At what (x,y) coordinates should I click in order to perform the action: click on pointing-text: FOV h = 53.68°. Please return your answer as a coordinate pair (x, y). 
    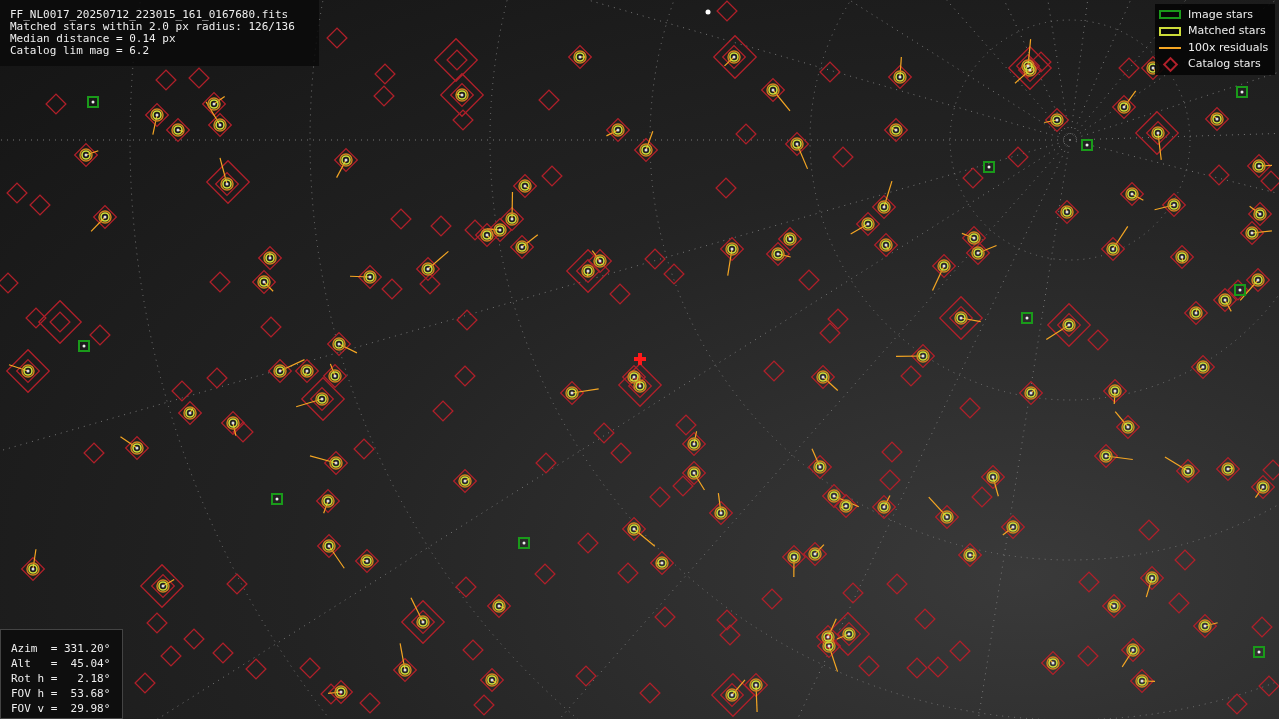
    Looking at the image, I should click on (61, 693).